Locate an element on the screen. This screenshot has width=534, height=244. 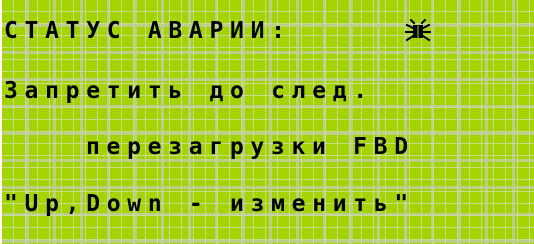
bug-icon is located at coordinates (418, 30).